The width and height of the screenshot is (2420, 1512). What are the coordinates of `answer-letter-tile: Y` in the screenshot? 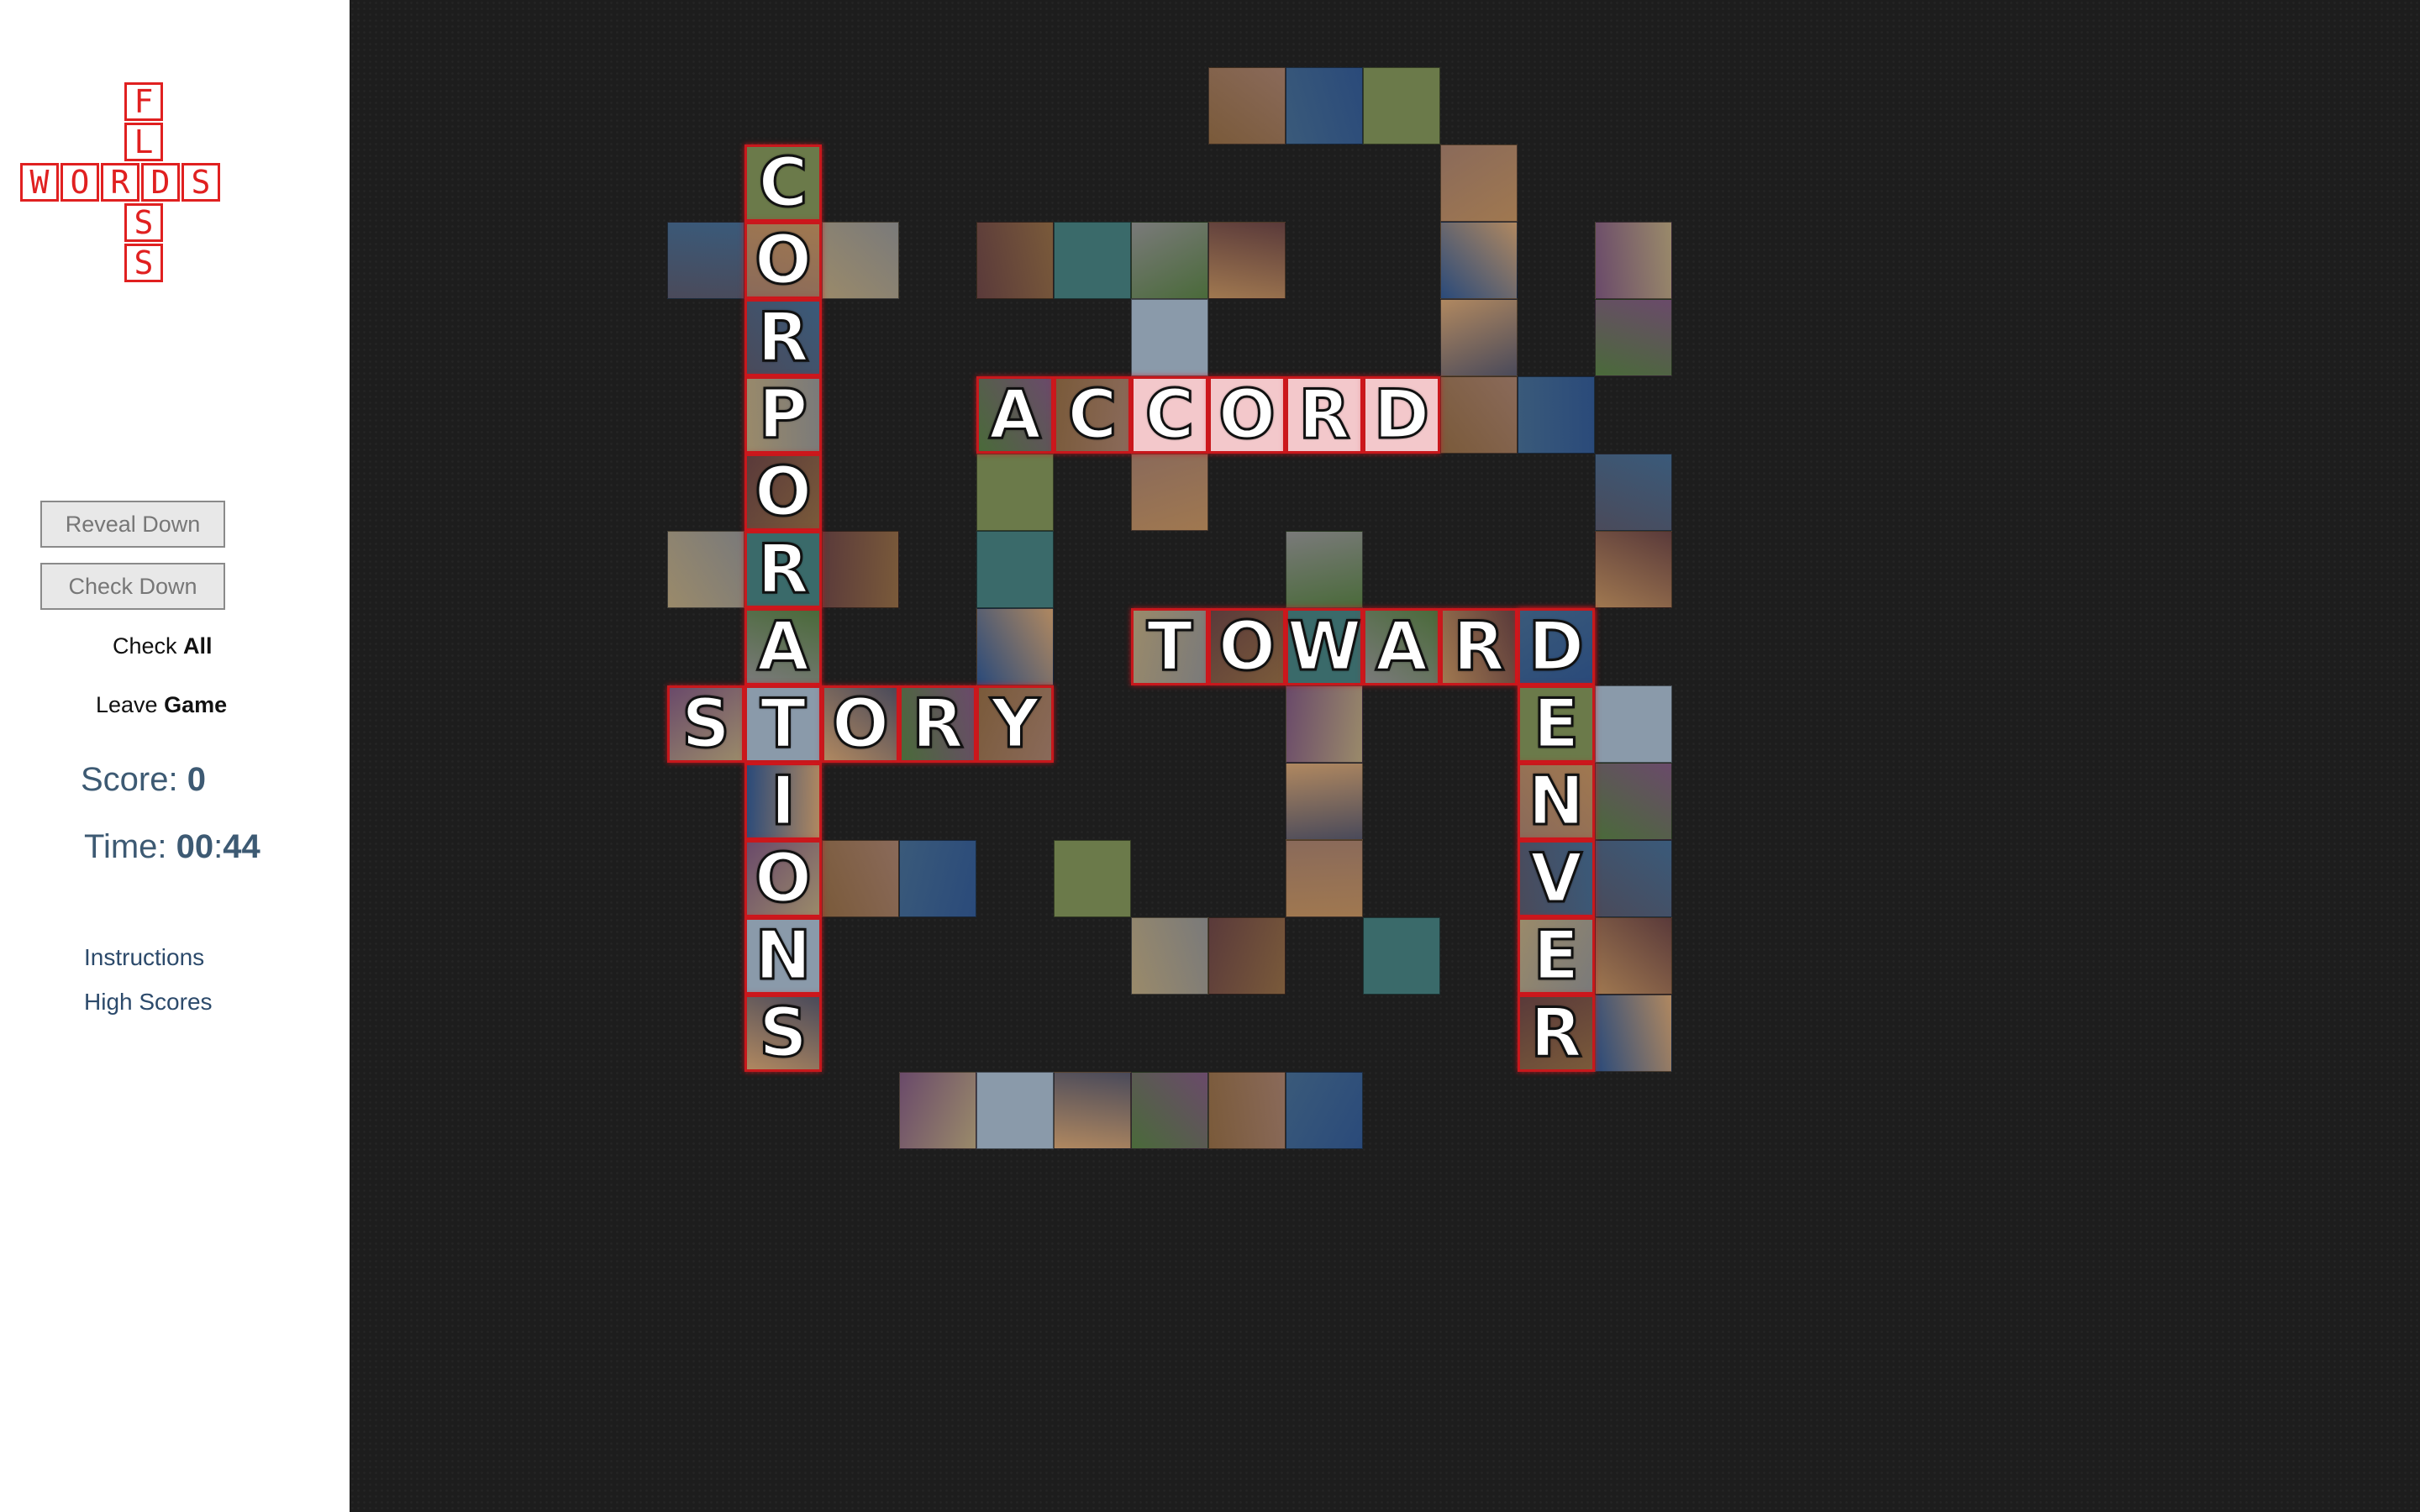 It's located at (1015, 724).